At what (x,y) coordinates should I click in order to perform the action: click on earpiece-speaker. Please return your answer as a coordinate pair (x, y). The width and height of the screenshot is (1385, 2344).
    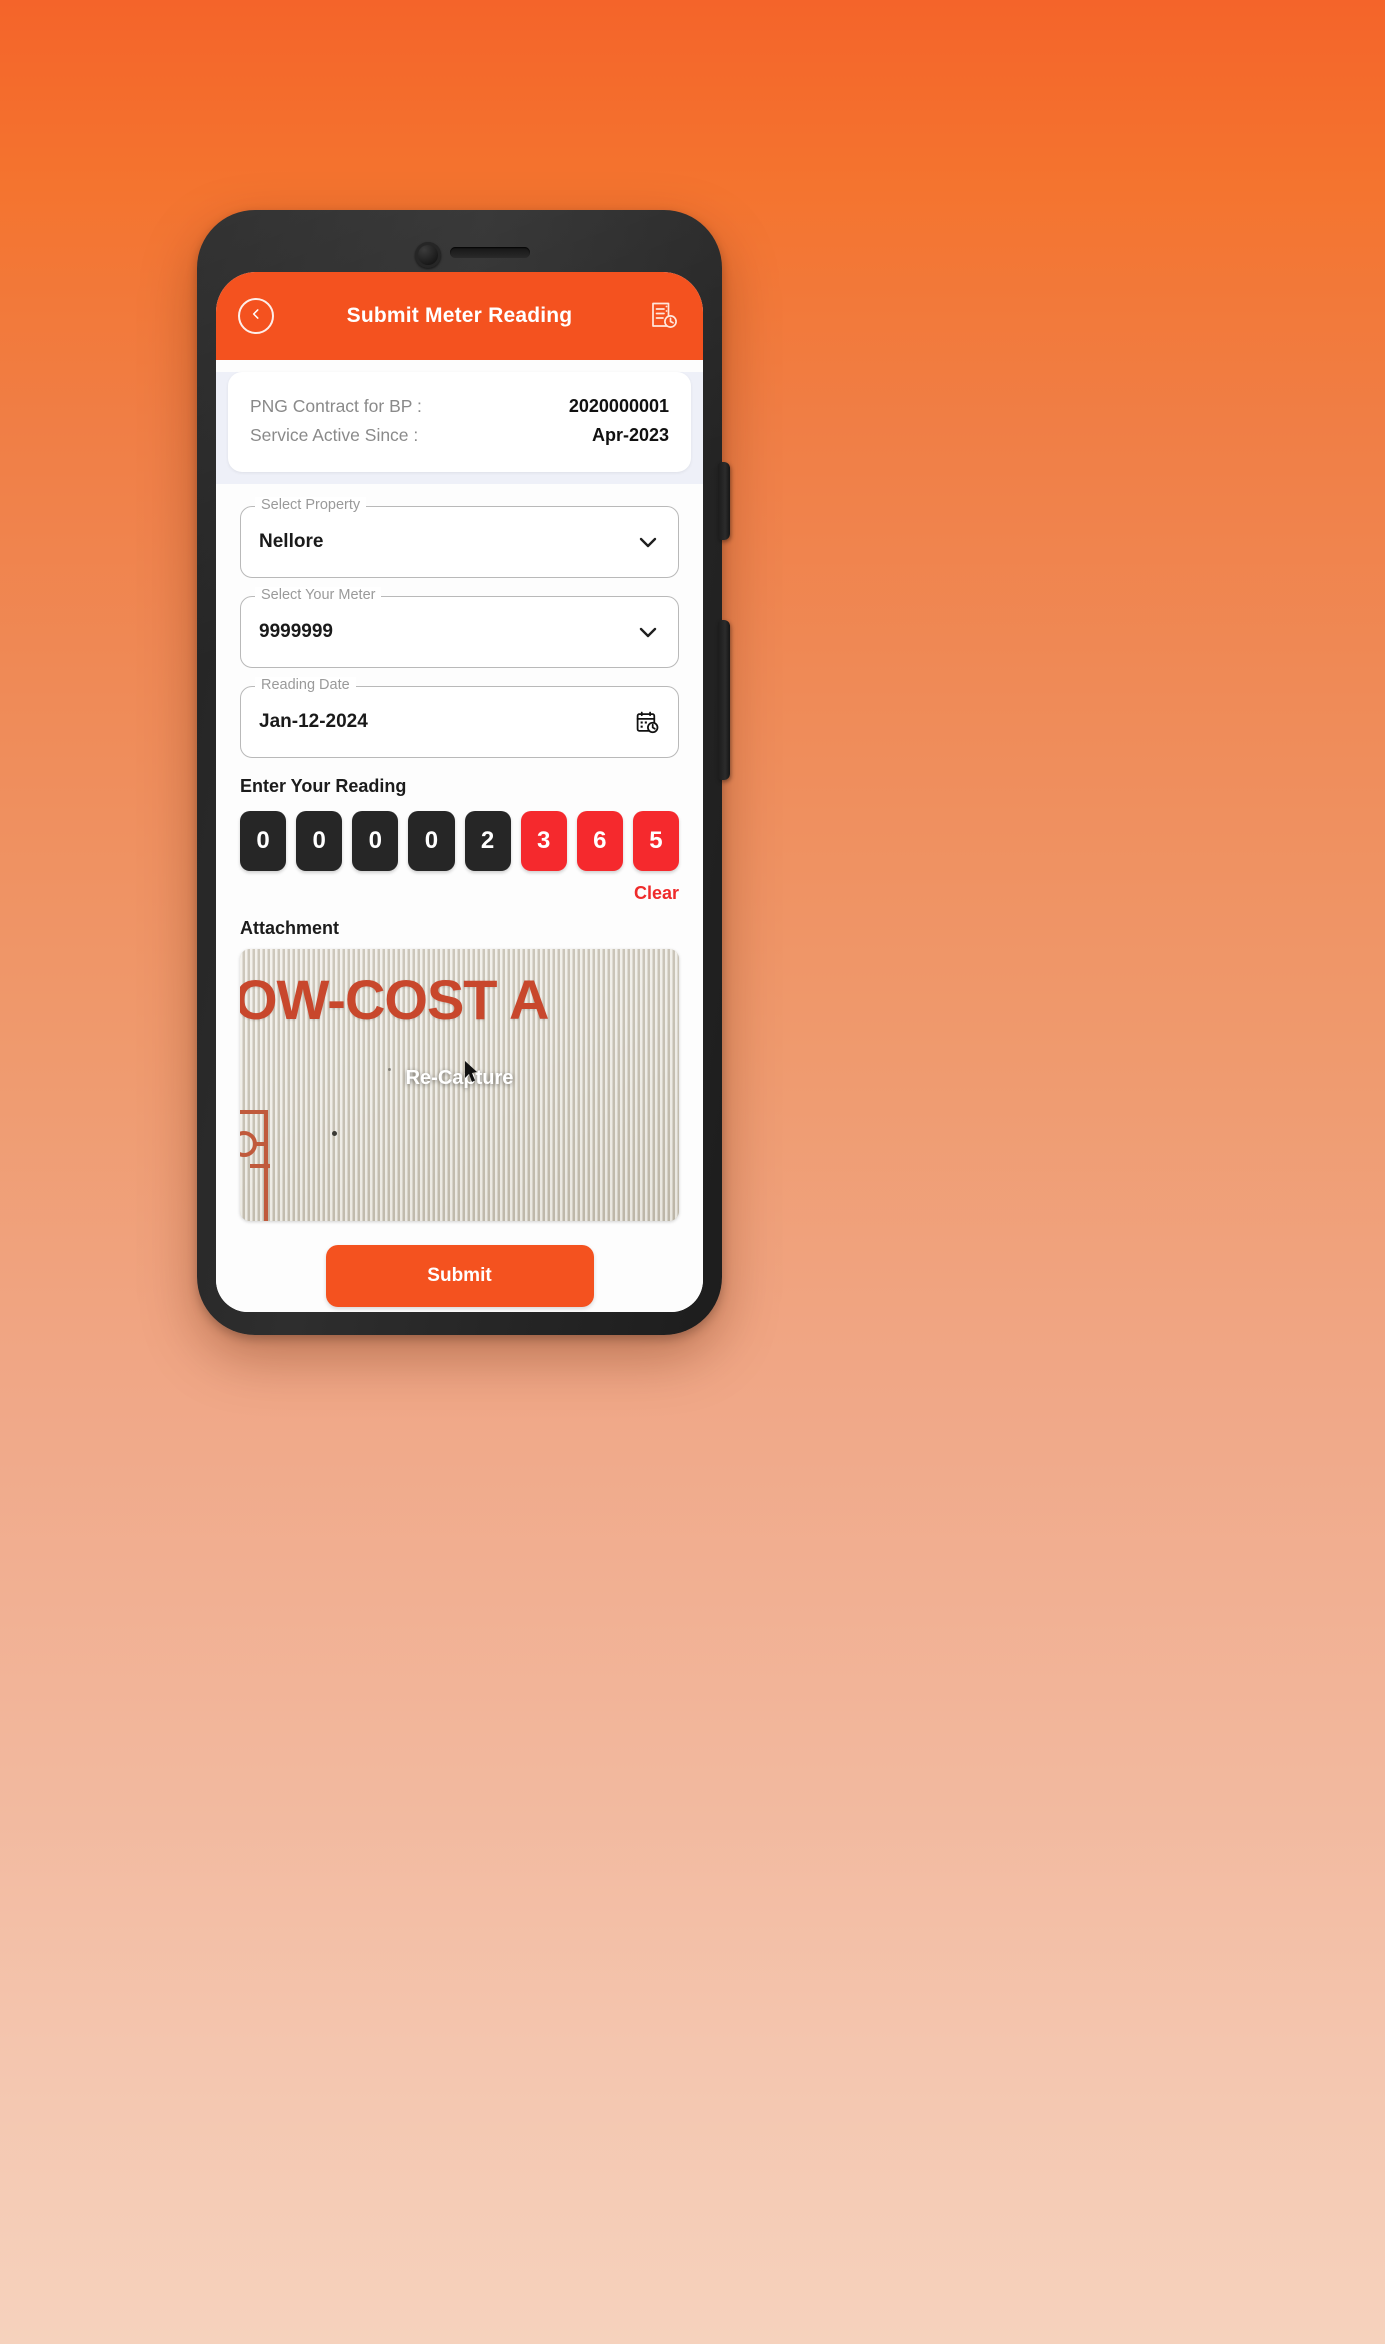
    Looking at the image, I should click on (489, 252).